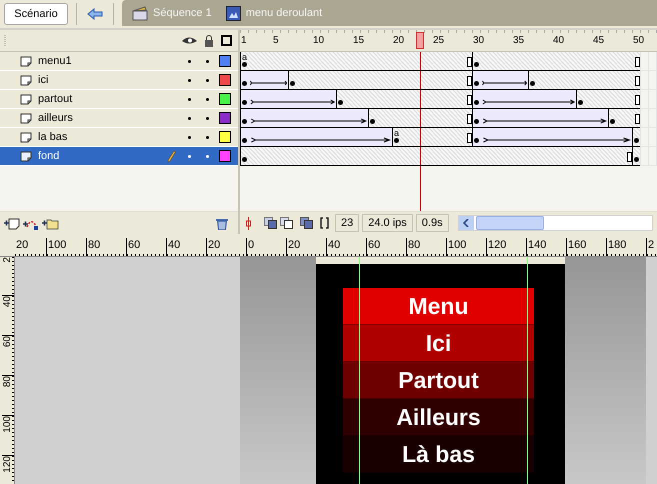 Image resolution: width=657 pixels, height=484 pixels. I want to click on layer-row: menu1, so click(119, 61).